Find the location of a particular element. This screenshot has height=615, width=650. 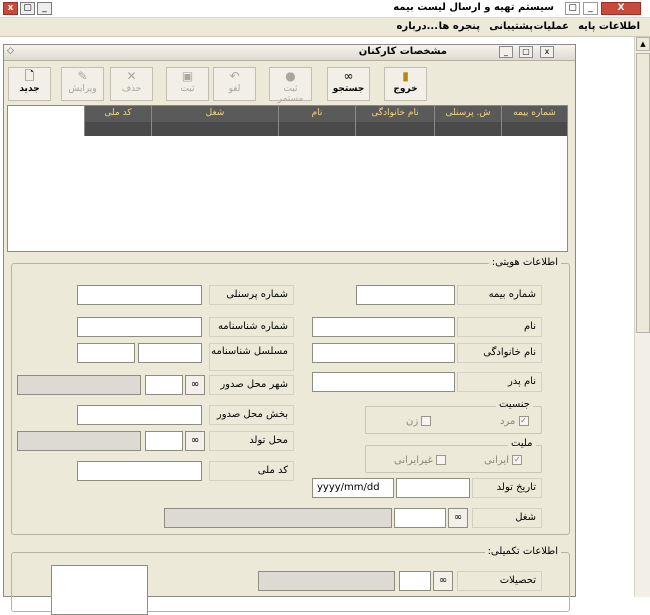

app-close-icon: X is located at coordinates (621, 8).